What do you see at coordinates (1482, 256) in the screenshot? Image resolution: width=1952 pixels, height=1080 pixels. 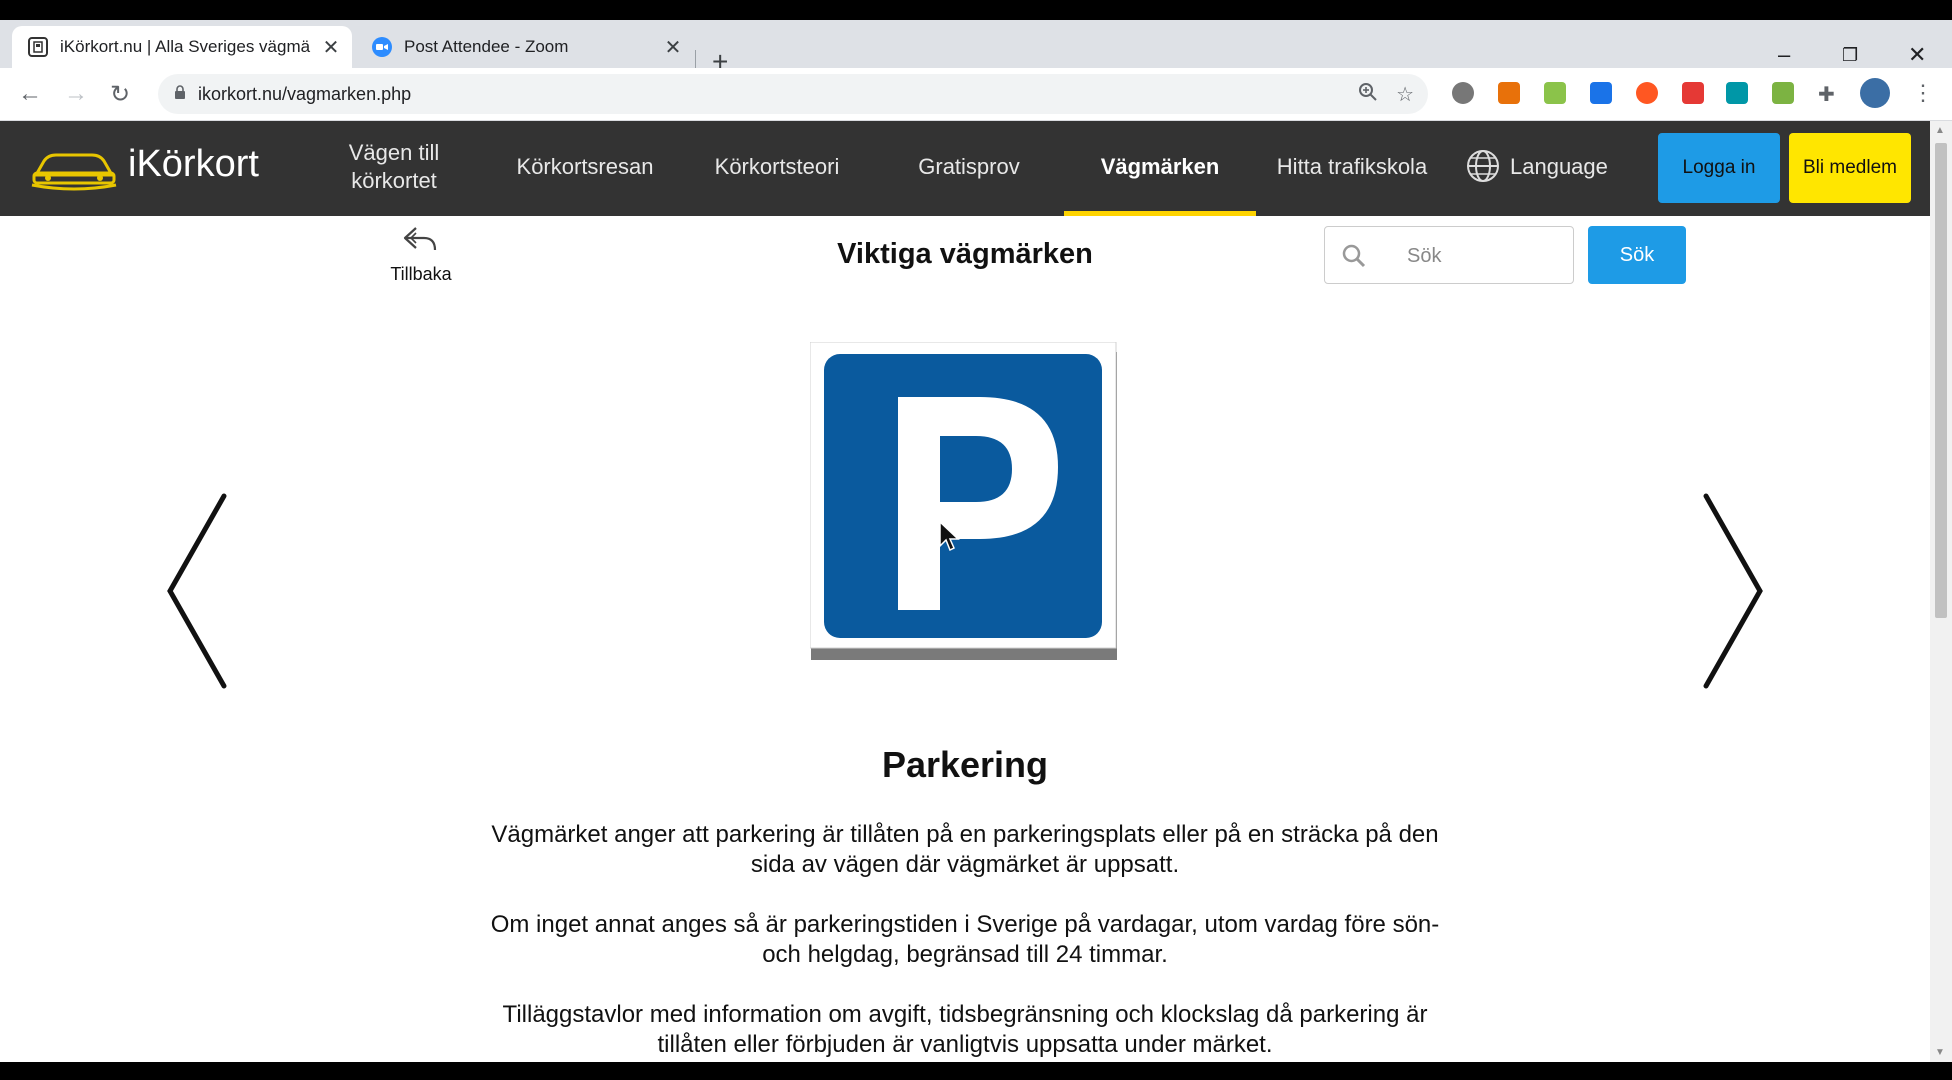 I see `search-input` at bounding box center [1482, 256].